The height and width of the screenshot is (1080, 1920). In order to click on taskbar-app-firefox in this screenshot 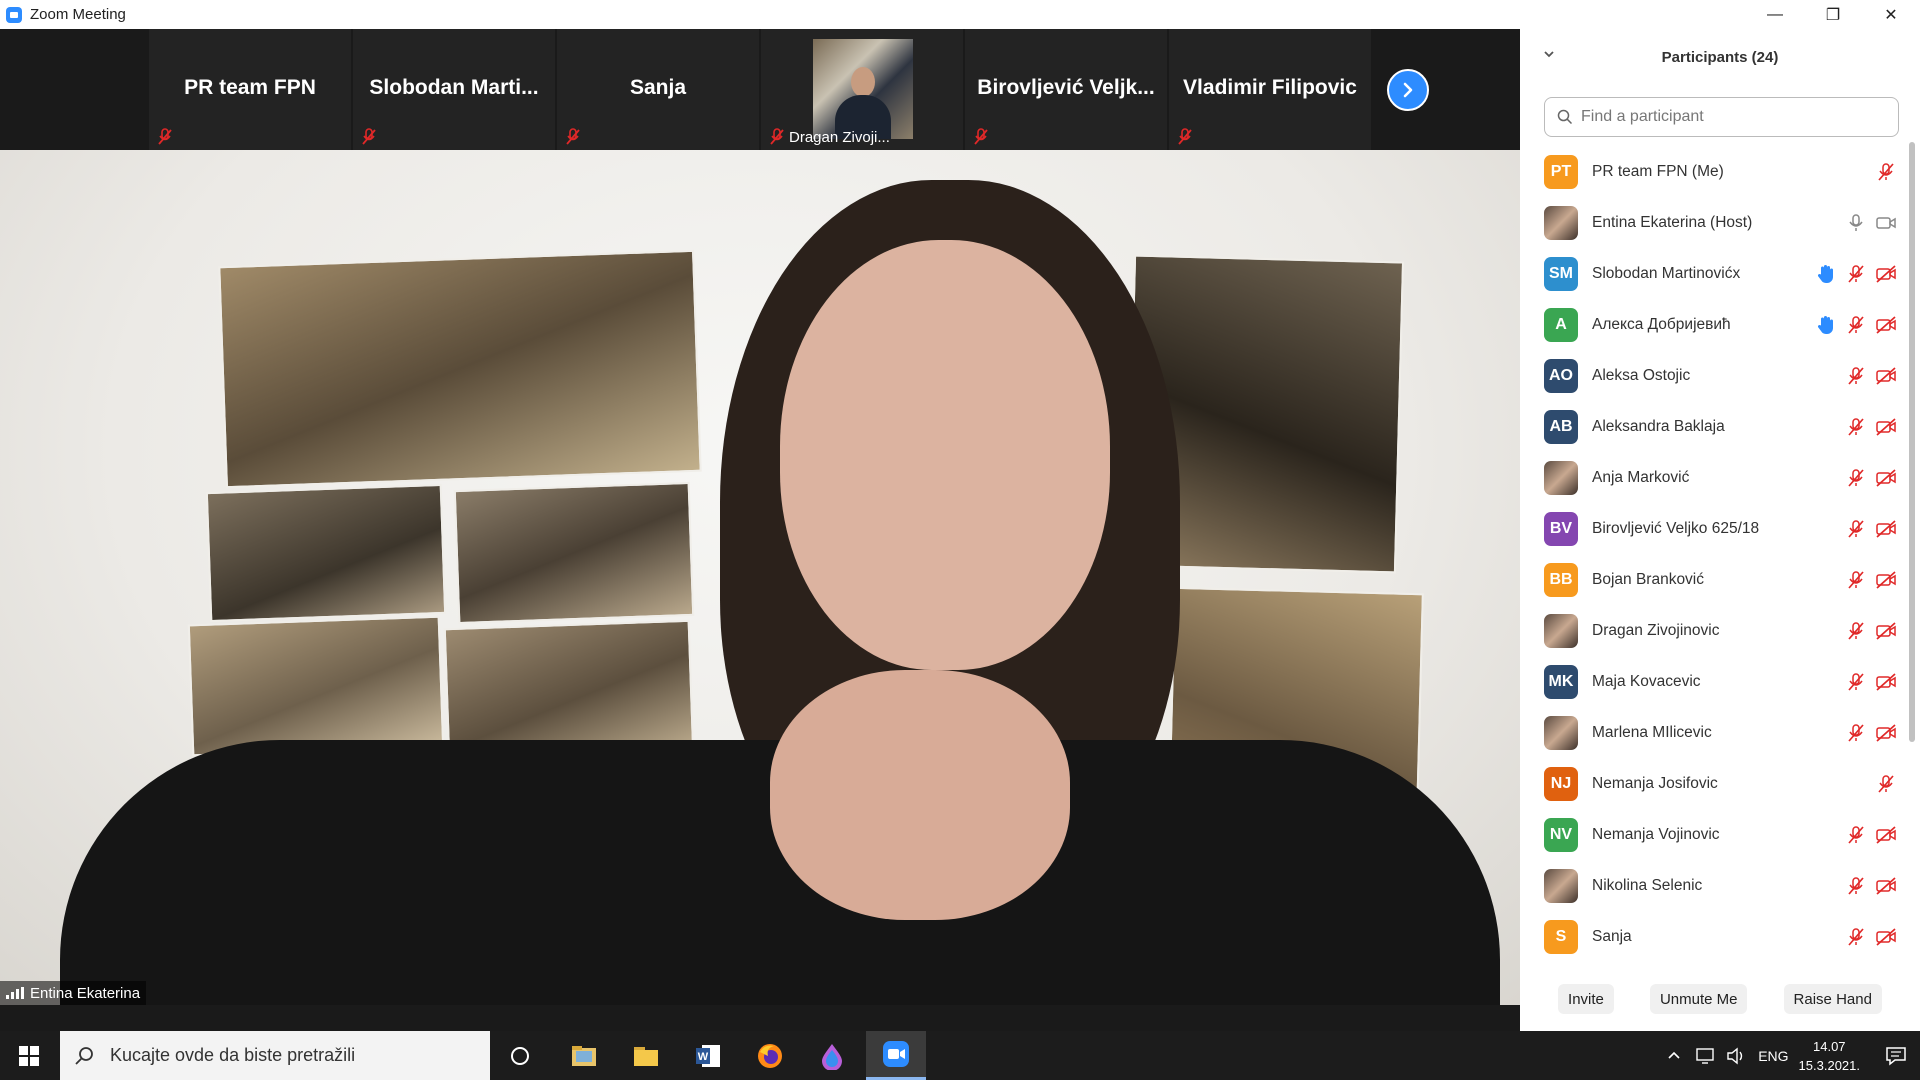, I will do `click(770, 1055)`.